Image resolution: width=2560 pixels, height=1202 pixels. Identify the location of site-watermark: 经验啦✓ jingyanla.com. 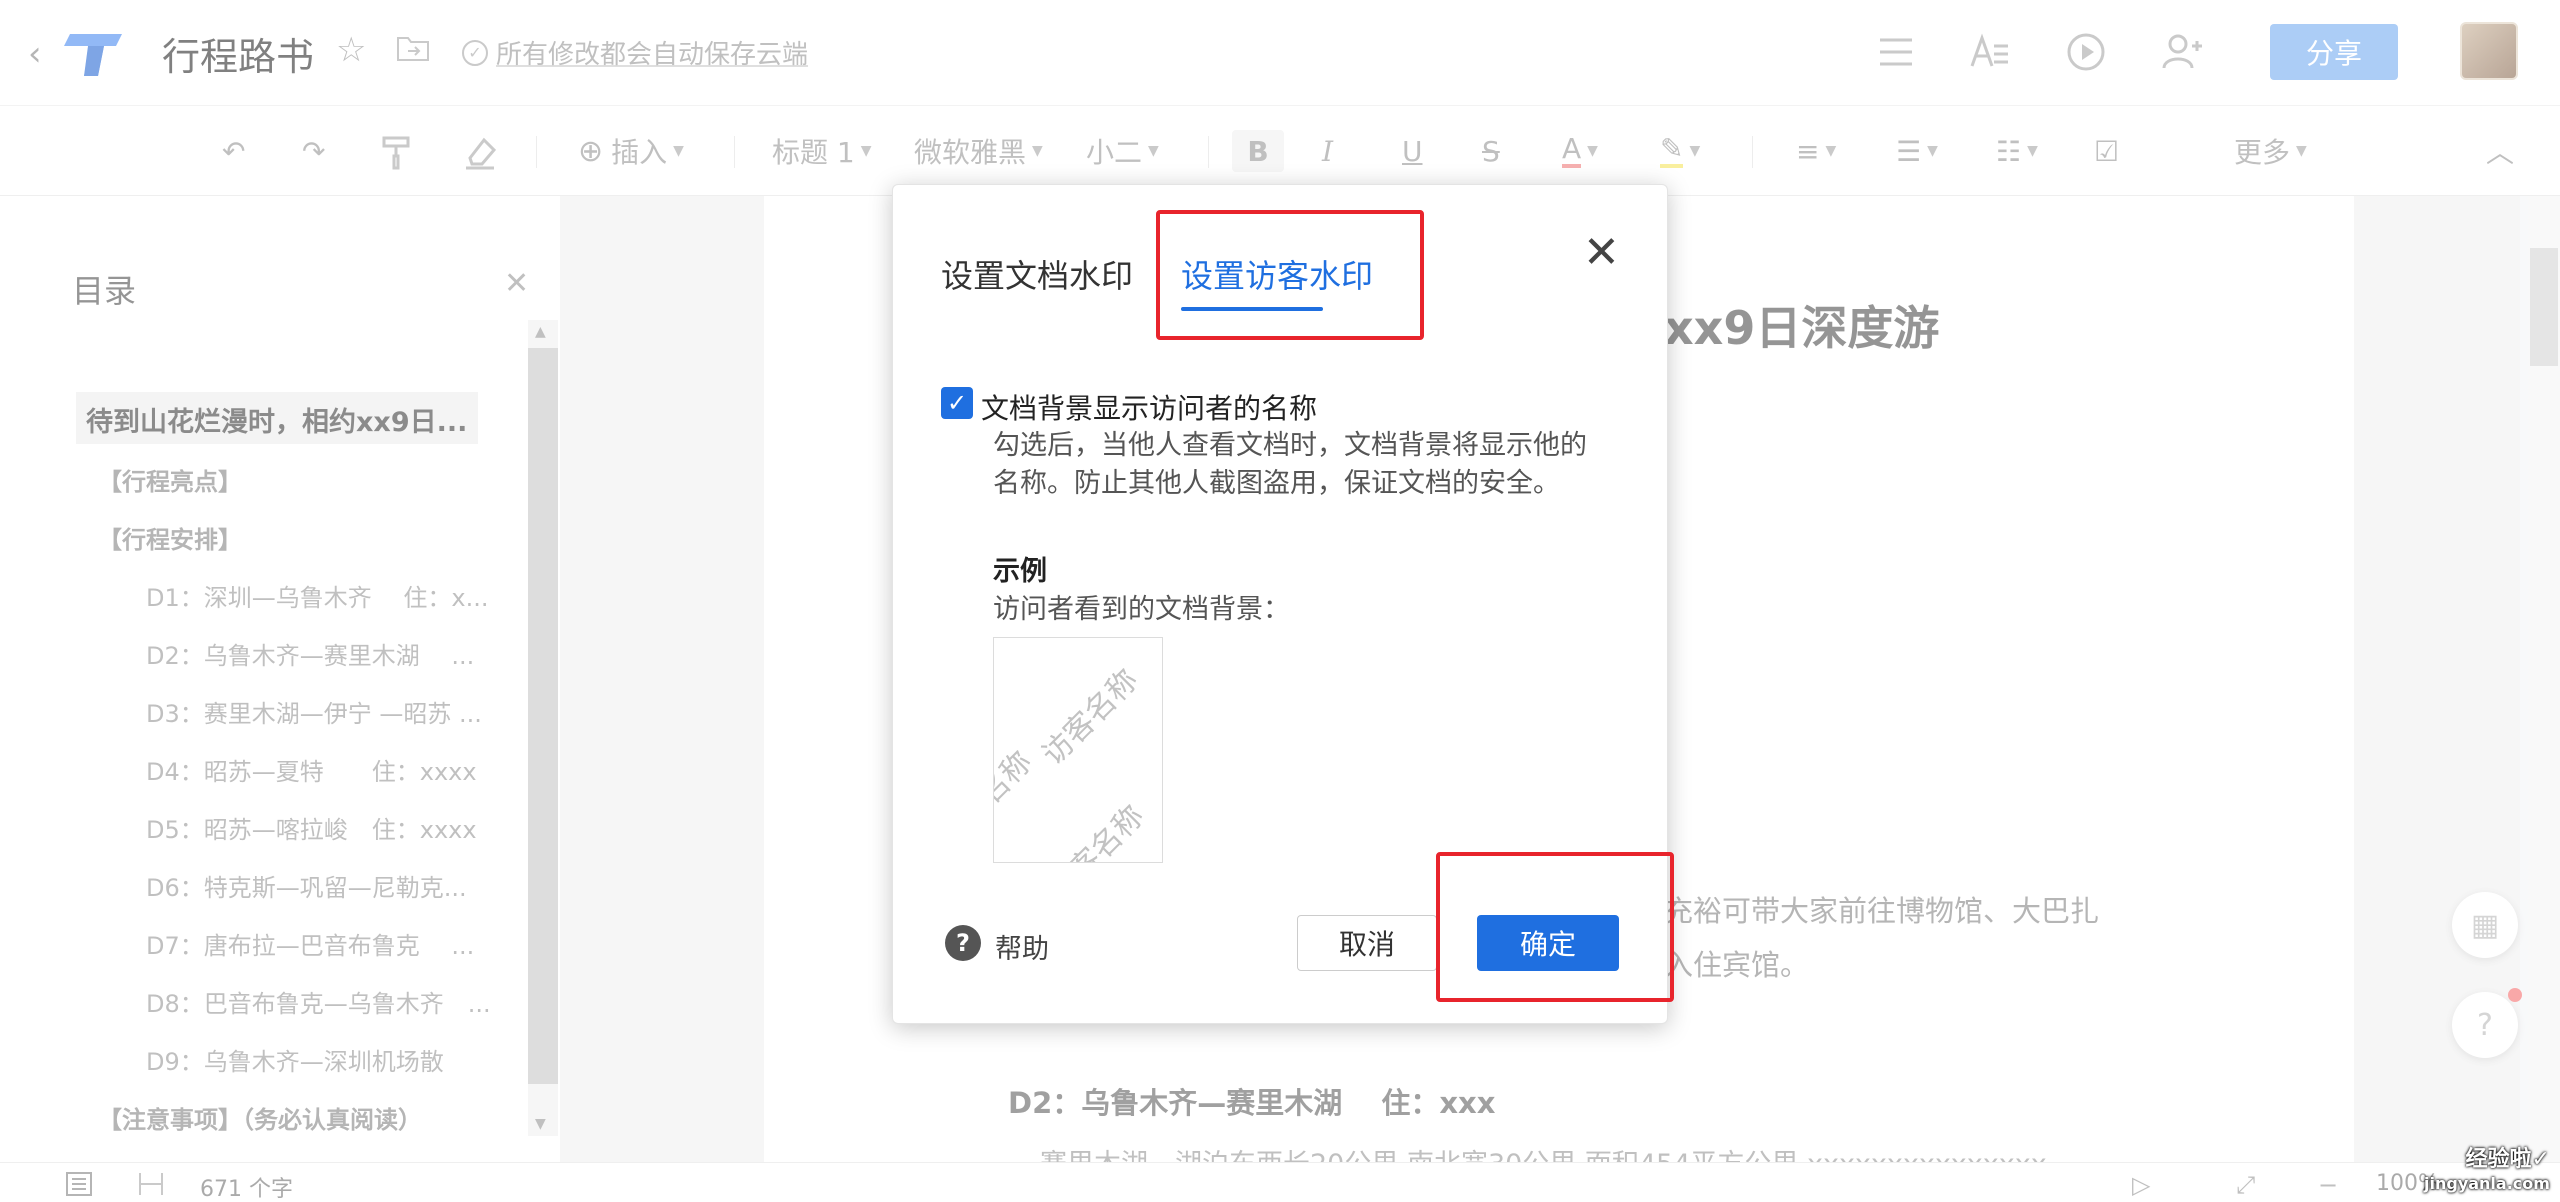
(2487, 1172).